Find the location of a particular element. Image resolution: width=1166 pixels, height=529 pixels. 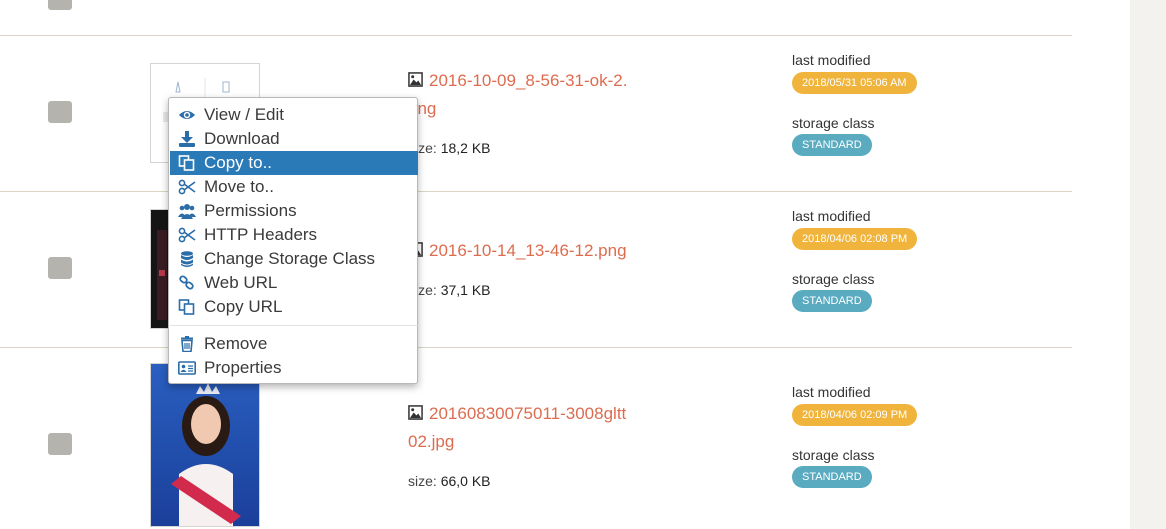

file-name-text: 20160830075011-3008gltt is located at coordinates (528, 413).